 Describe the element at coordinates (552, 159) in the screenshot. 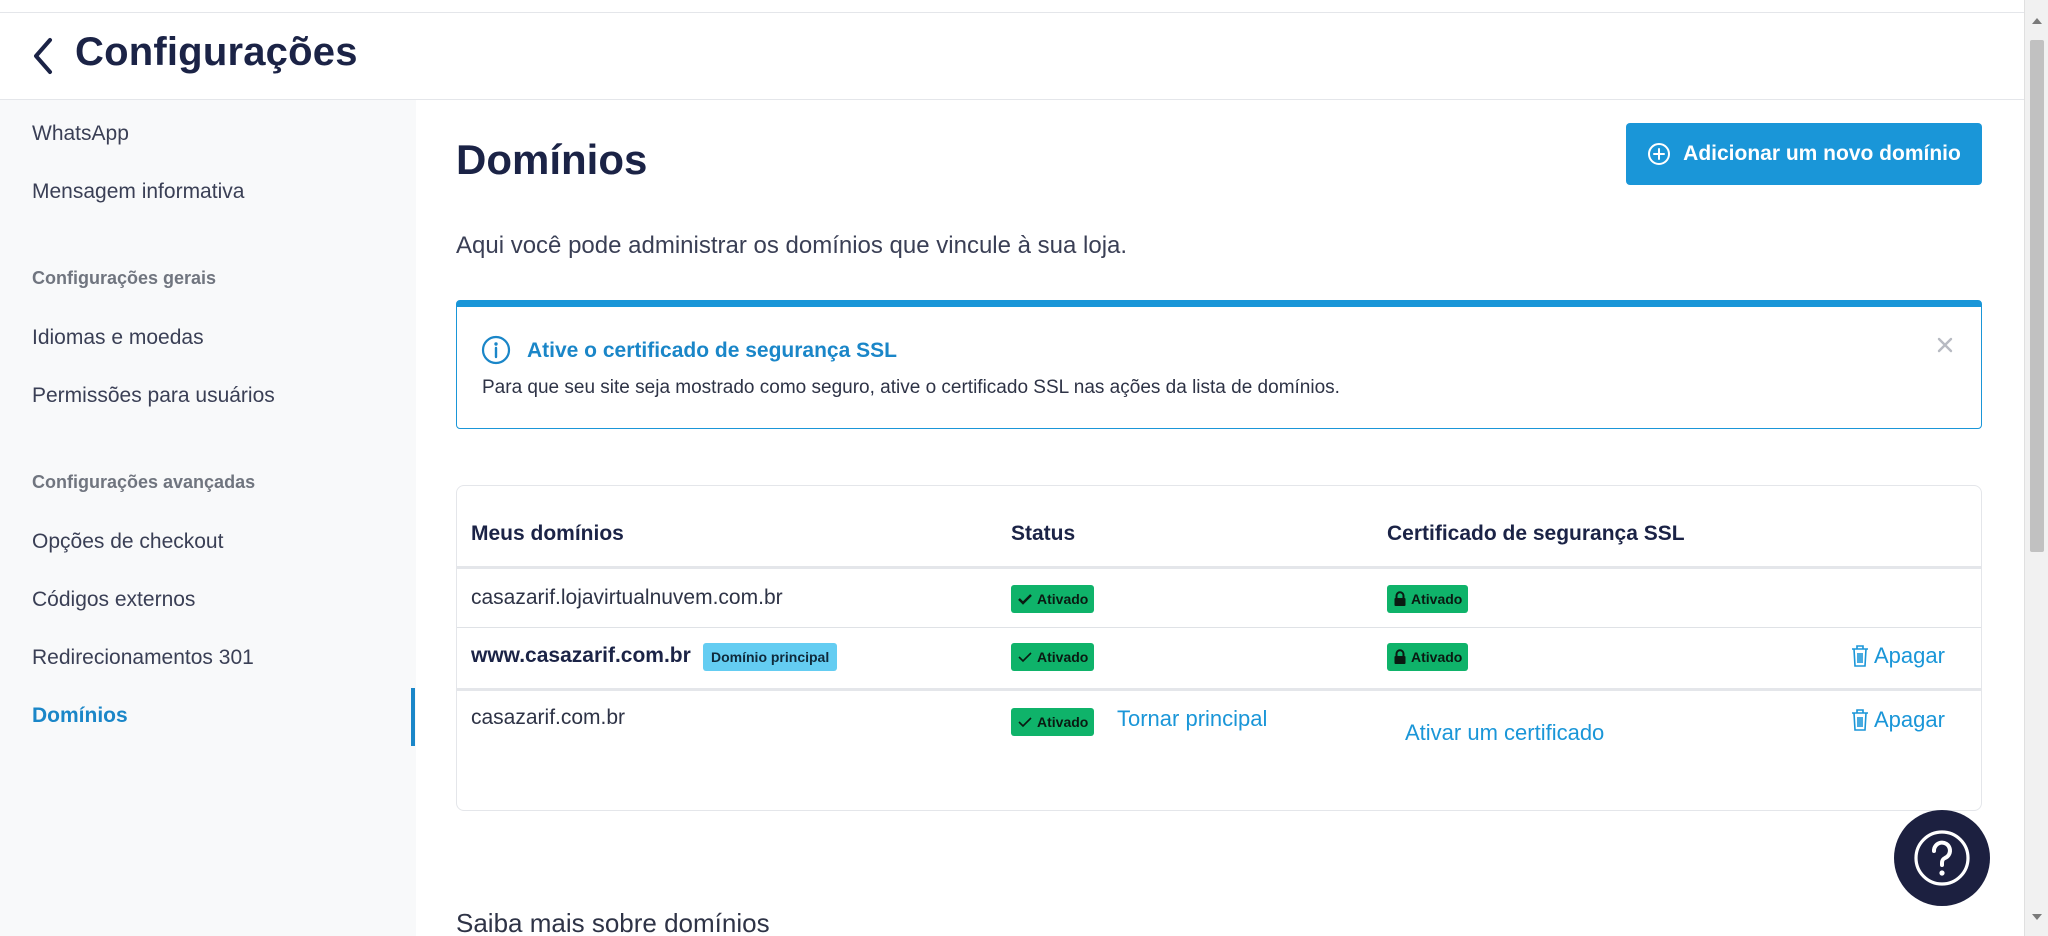

I see `section-title: Domínios` at that location.